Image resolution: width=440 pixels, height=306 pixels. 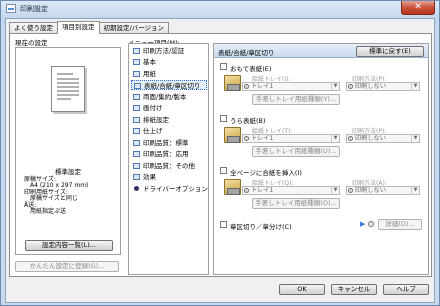 What do you see at coordinates (137, 86) in the screenshot?
I see `cover-icon` at bounding box center [137, 86].